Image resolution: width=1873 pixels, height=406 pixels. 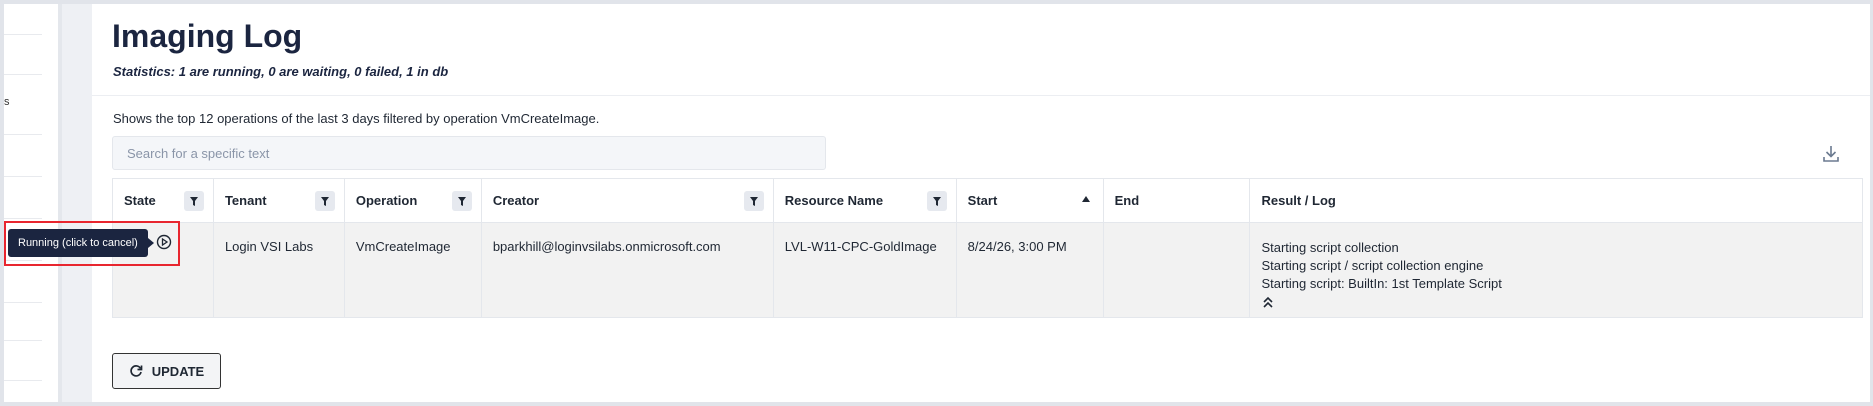 I want to click on search-input, so click(x=469, y=153).